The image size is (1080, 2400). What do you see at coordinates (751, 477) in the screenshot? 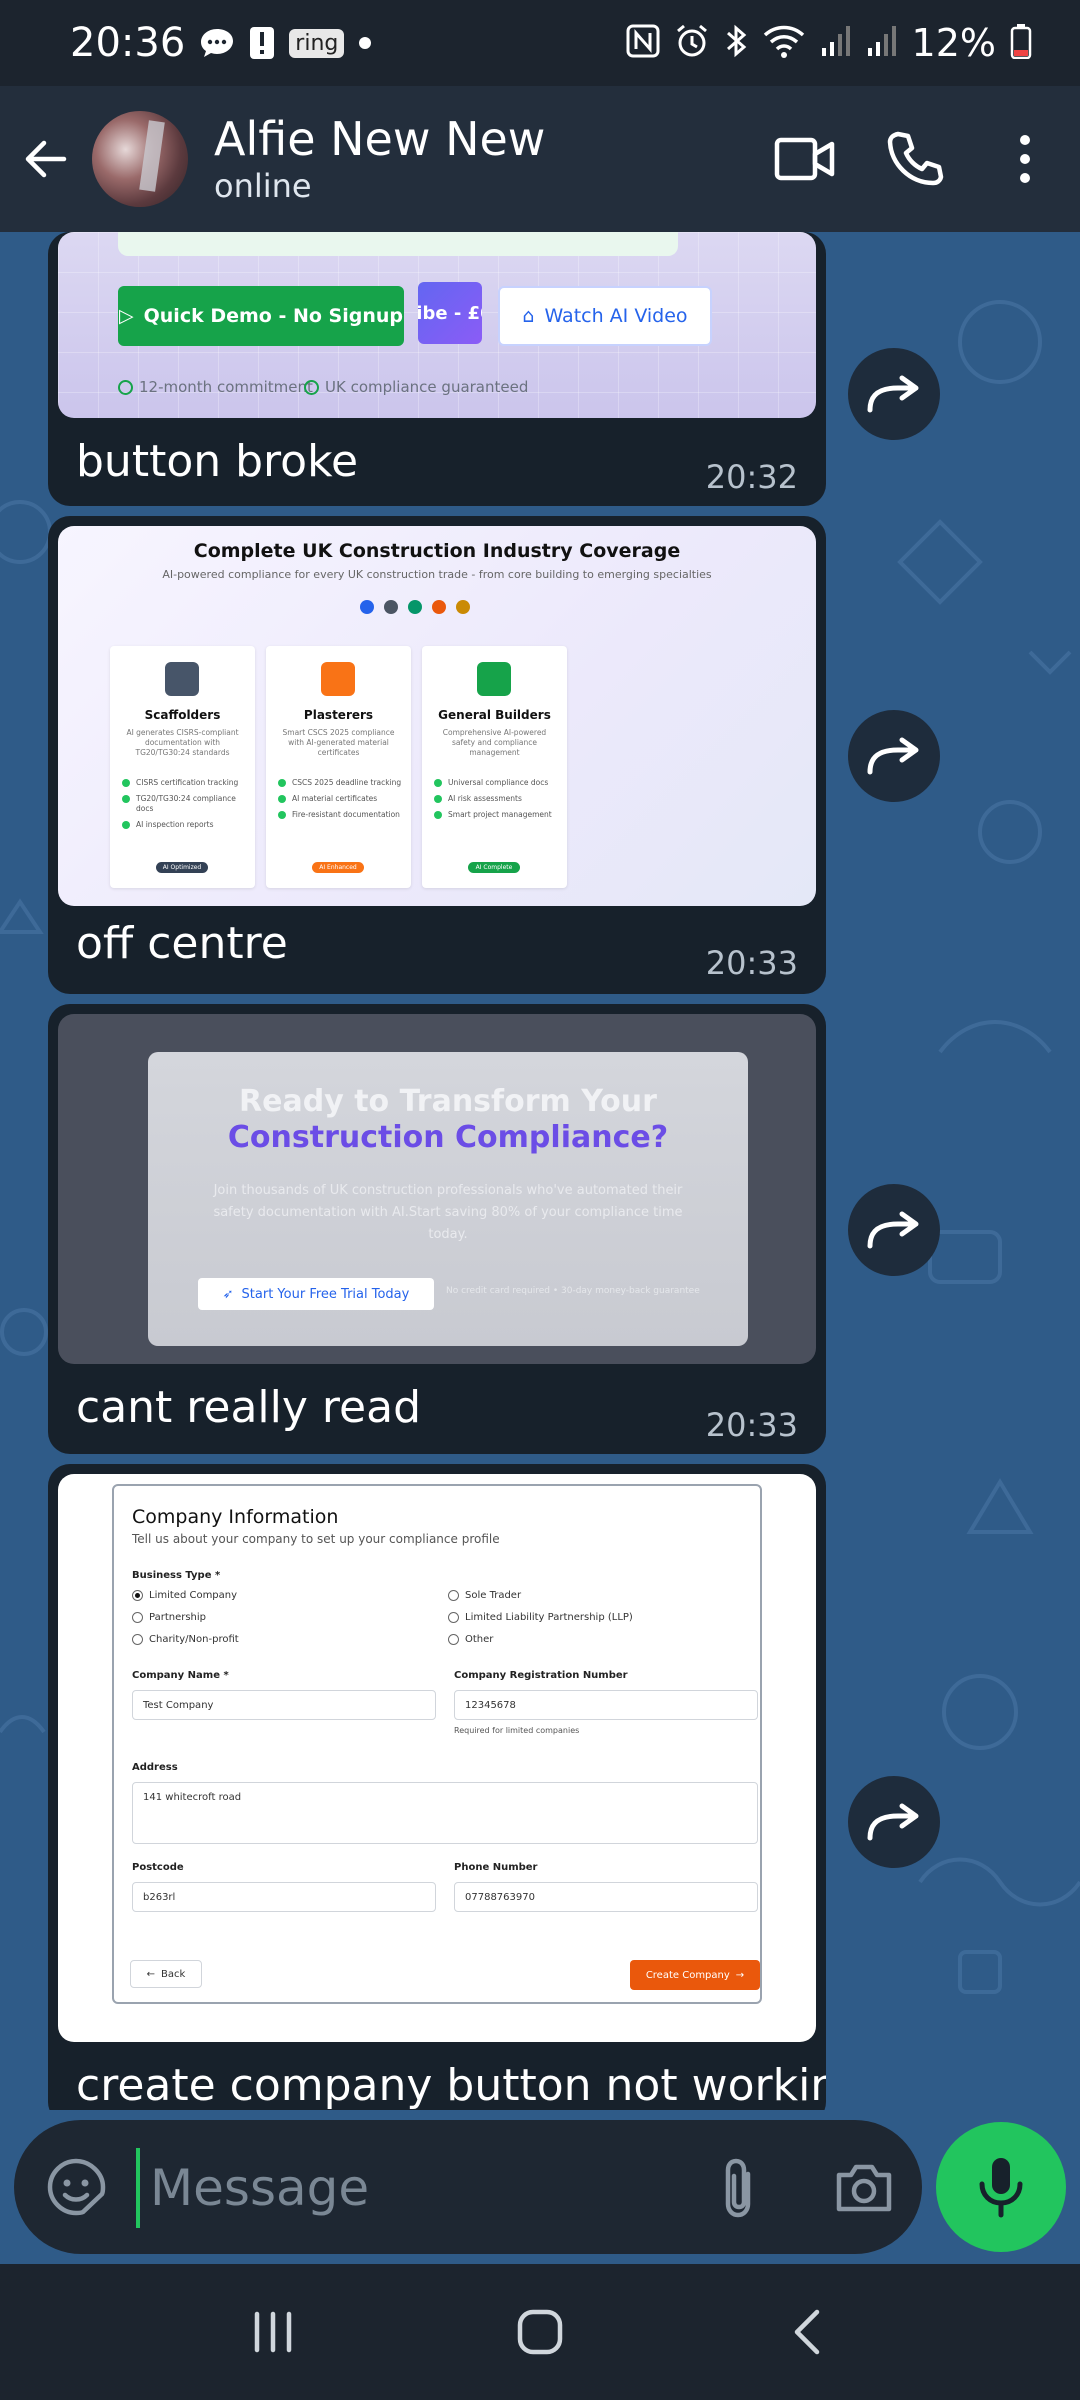
I see `message-time: 20:32` at bounding box center [751, 477].